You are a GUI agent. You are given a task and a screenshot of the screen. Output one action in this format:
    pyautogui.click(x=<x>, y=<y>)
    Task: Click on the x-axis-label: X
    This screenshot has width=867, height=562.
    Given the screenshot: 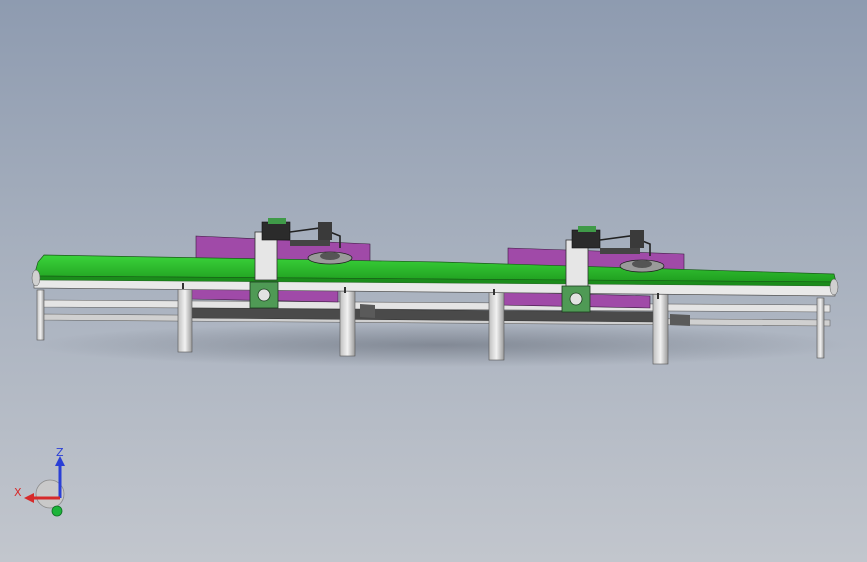 What is the action you would take?
    pyautogui.click(x=18, y=492)
    